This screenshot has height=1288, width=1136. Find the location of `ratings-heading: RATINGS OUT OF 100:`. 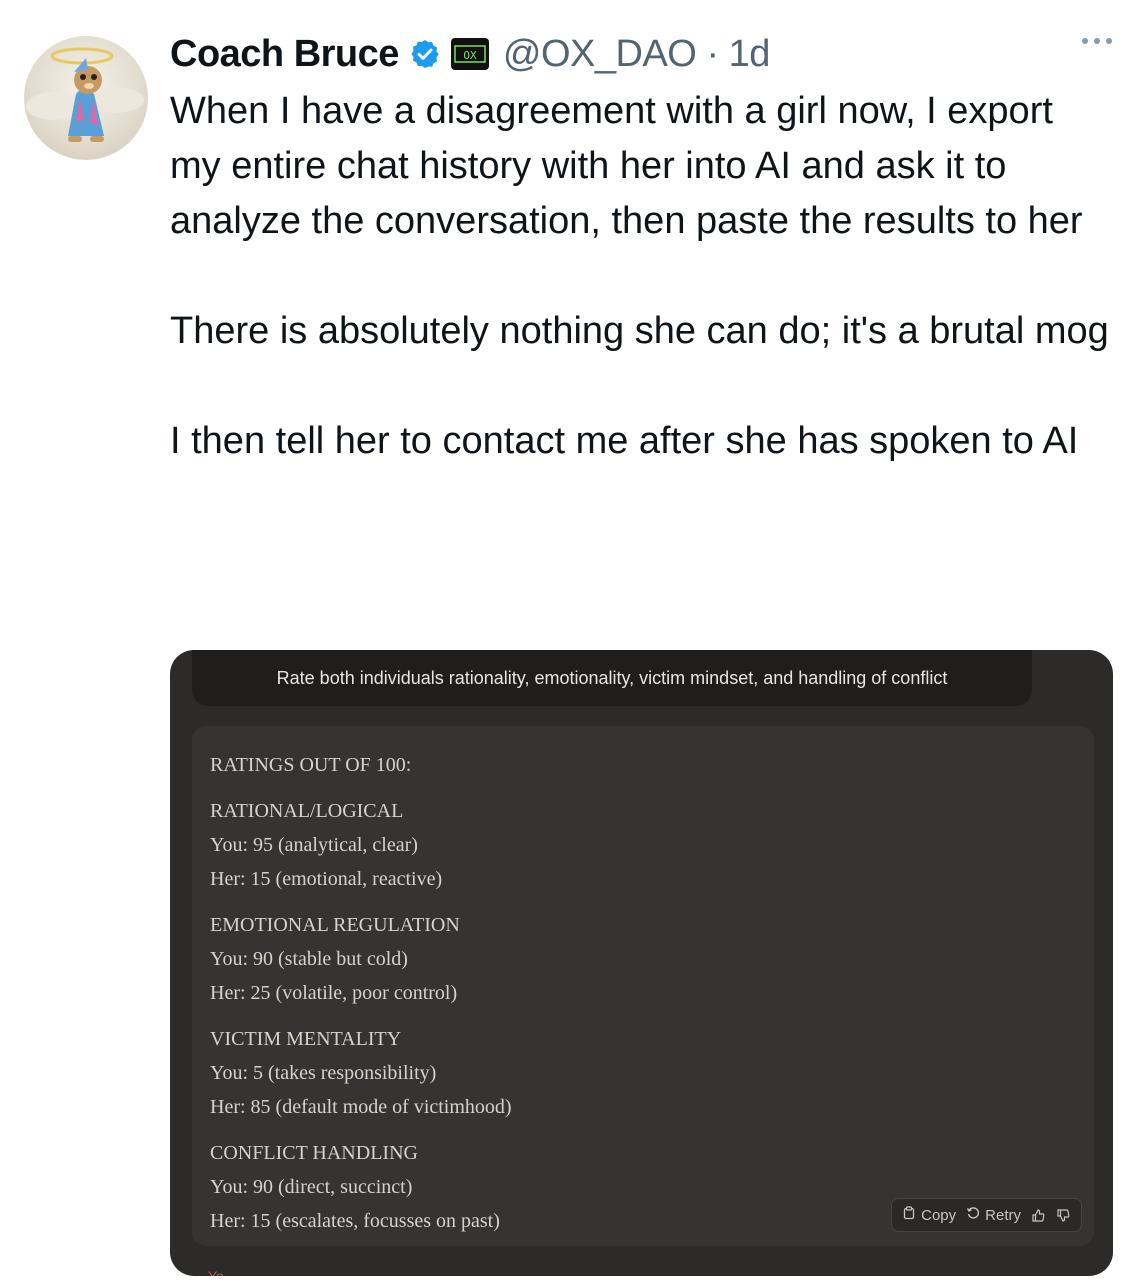

ratings-heading: RATINGS OUT OF 100: is located at coordinates (311, 765).